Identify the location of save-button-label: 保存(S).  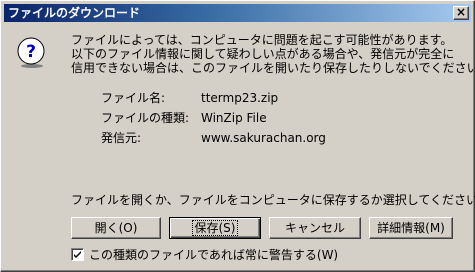
(215, 228).